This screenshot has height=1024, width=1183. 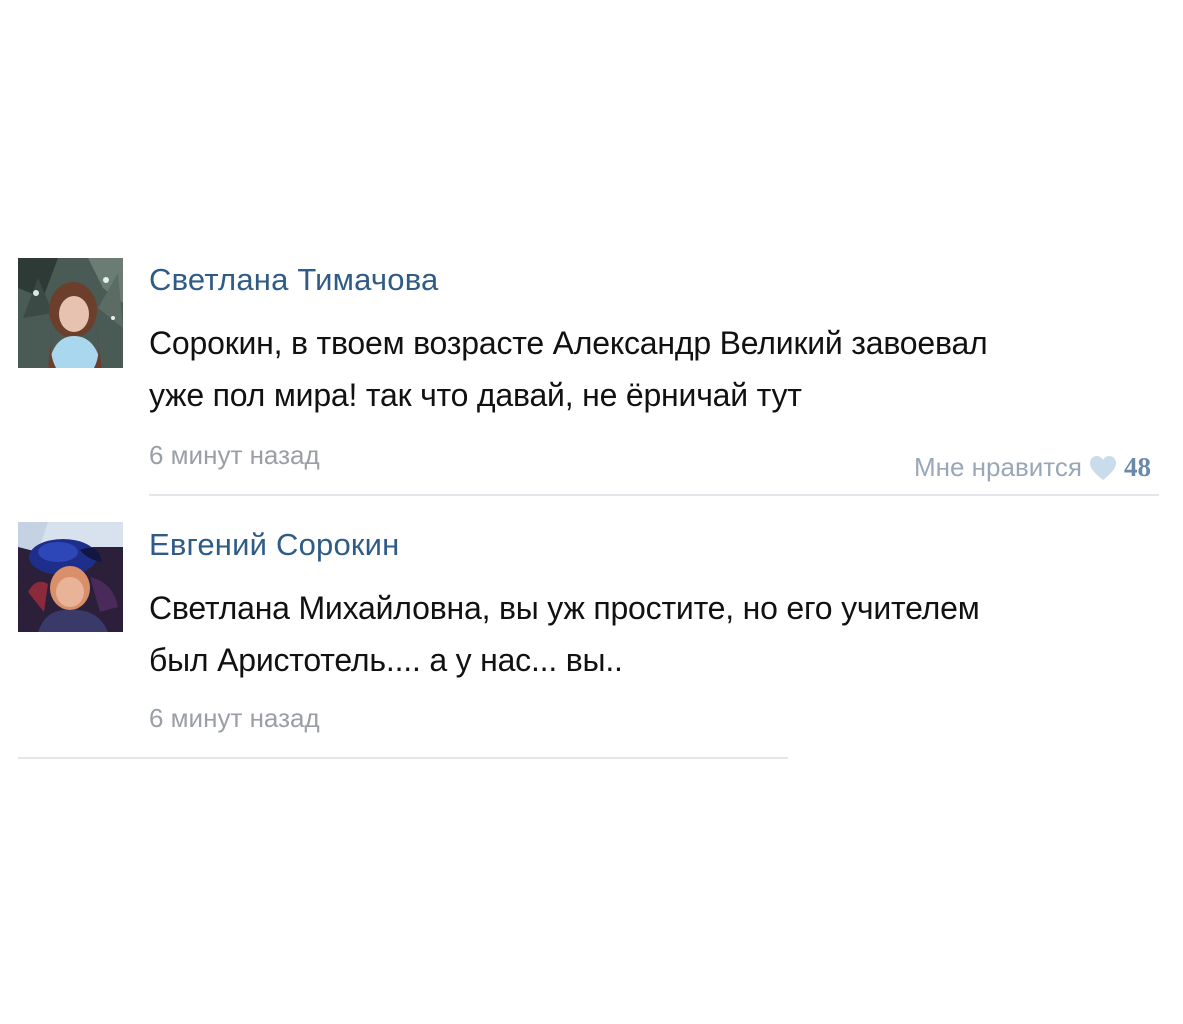 I want to click on like-button: Мне нравится 48, so click(x=1032, y=467).